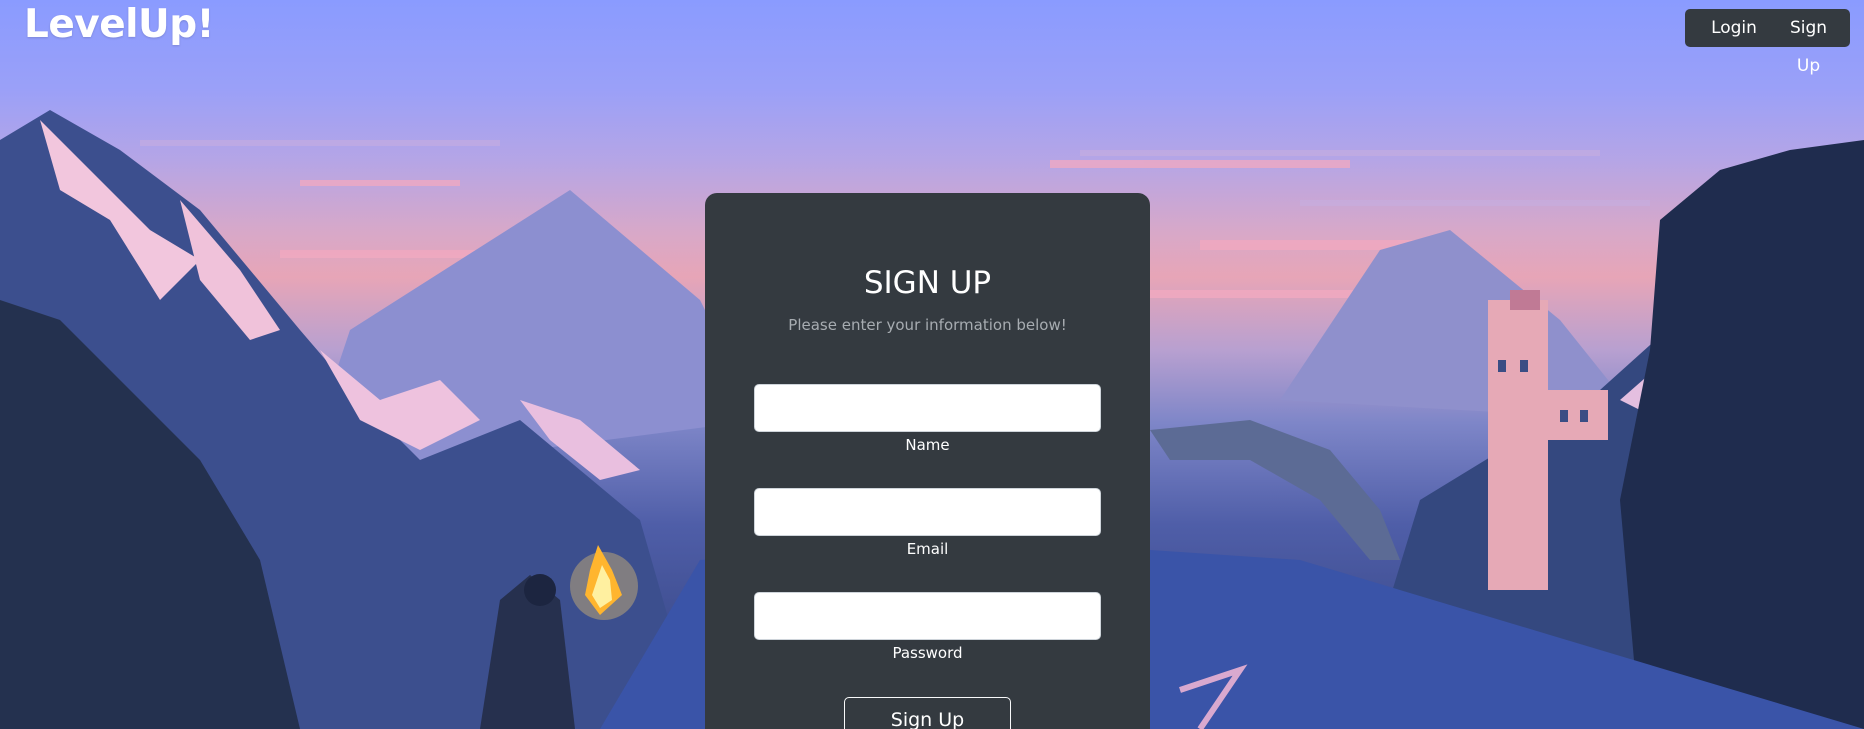 This screenshot has height=729, width=1864. What do you see at coordinates (927, 616) in the screenshot?
I see `password-input` at bounding box center [927, 616].